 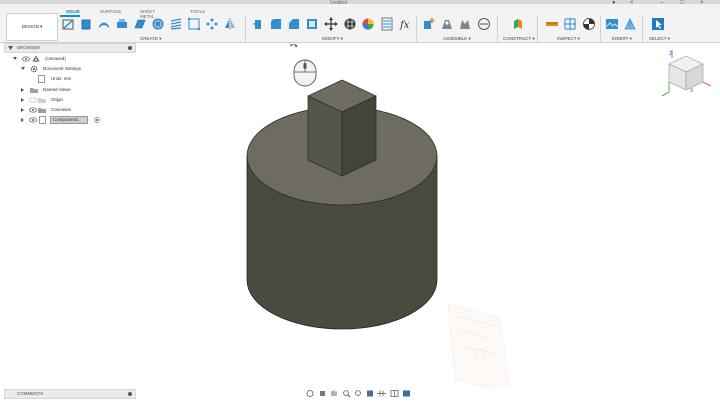 What do you see at coordinates (130, 394) in the screenshot?
I see `comments-pin-icon` at bounding box center [130, 394].